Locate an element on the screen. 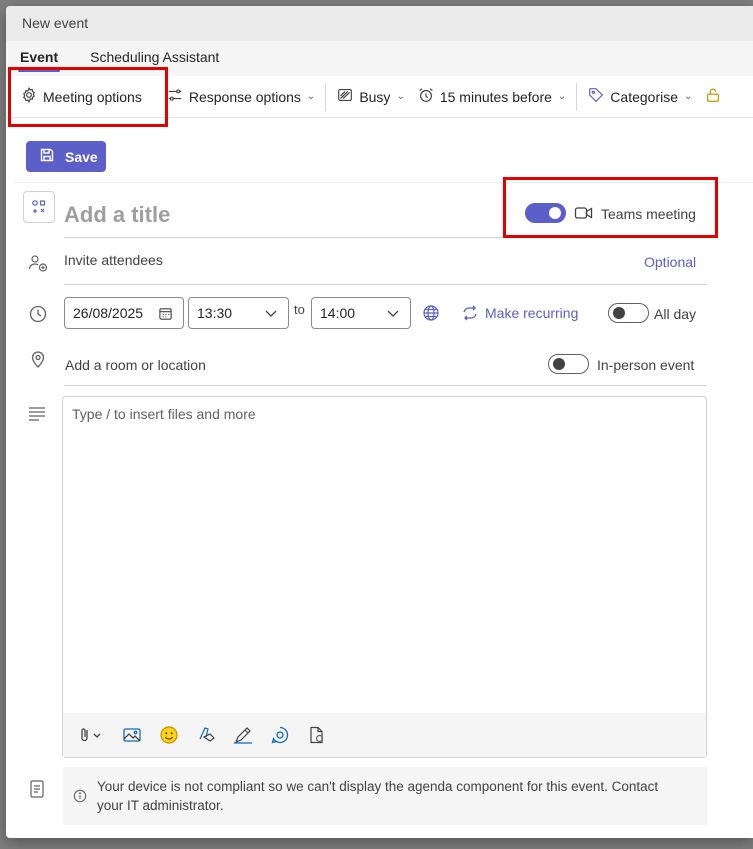  clock-icon is located at coordinates (38, 315).